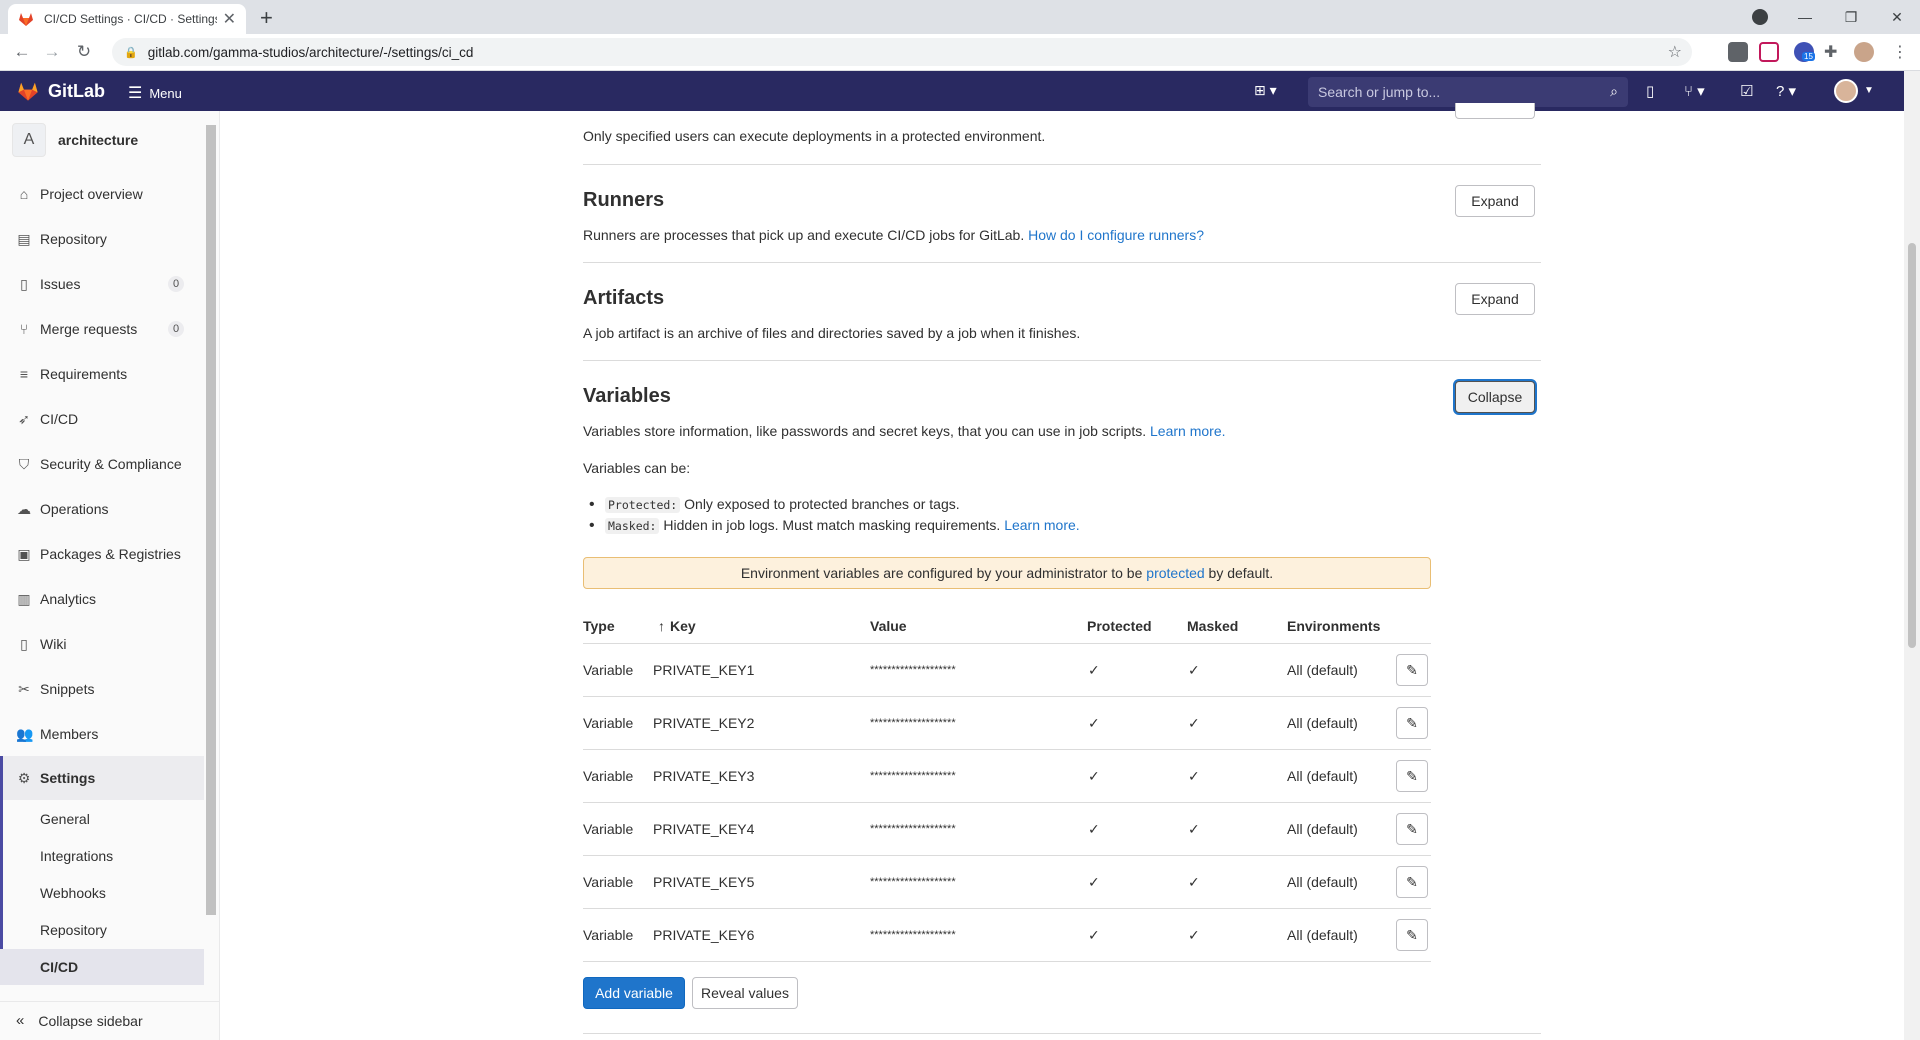  I want to click on browser-tab: CI/CD Settings · CI/CD · Settings ✕, so click(127, 19).